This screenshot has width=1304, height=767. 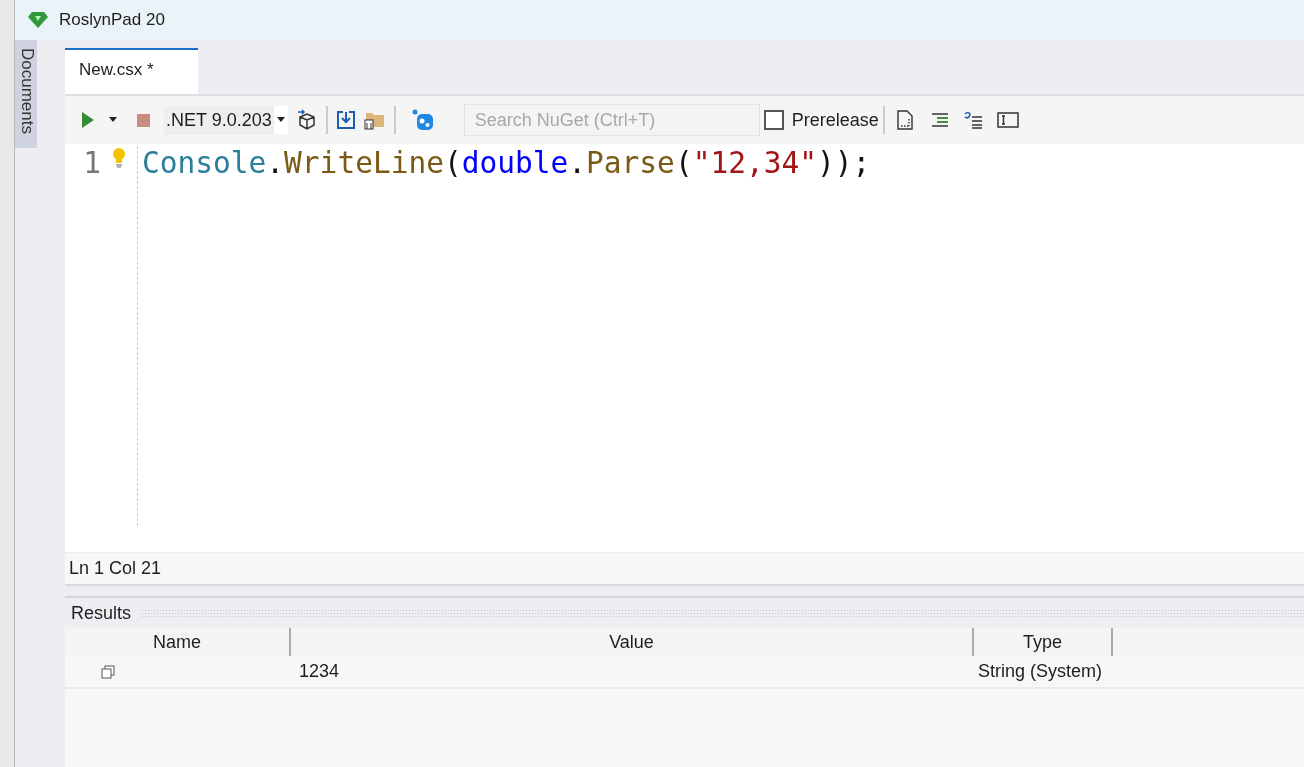 I want to click on cursor-position: Ln 1 Col 21, so click(x=115, y=568).